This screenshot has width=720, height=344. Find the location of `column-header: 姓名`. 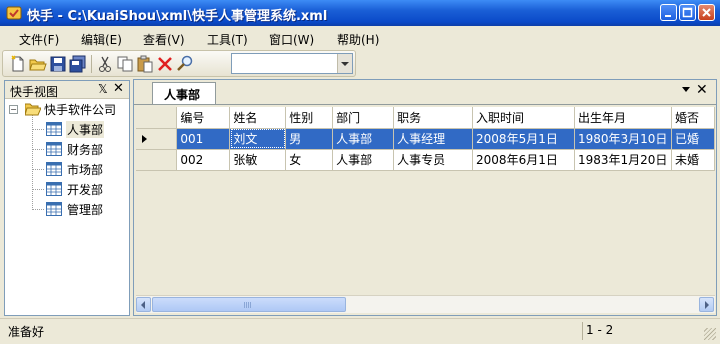

column-header: 姓名 is located at coordinates (258, 118).